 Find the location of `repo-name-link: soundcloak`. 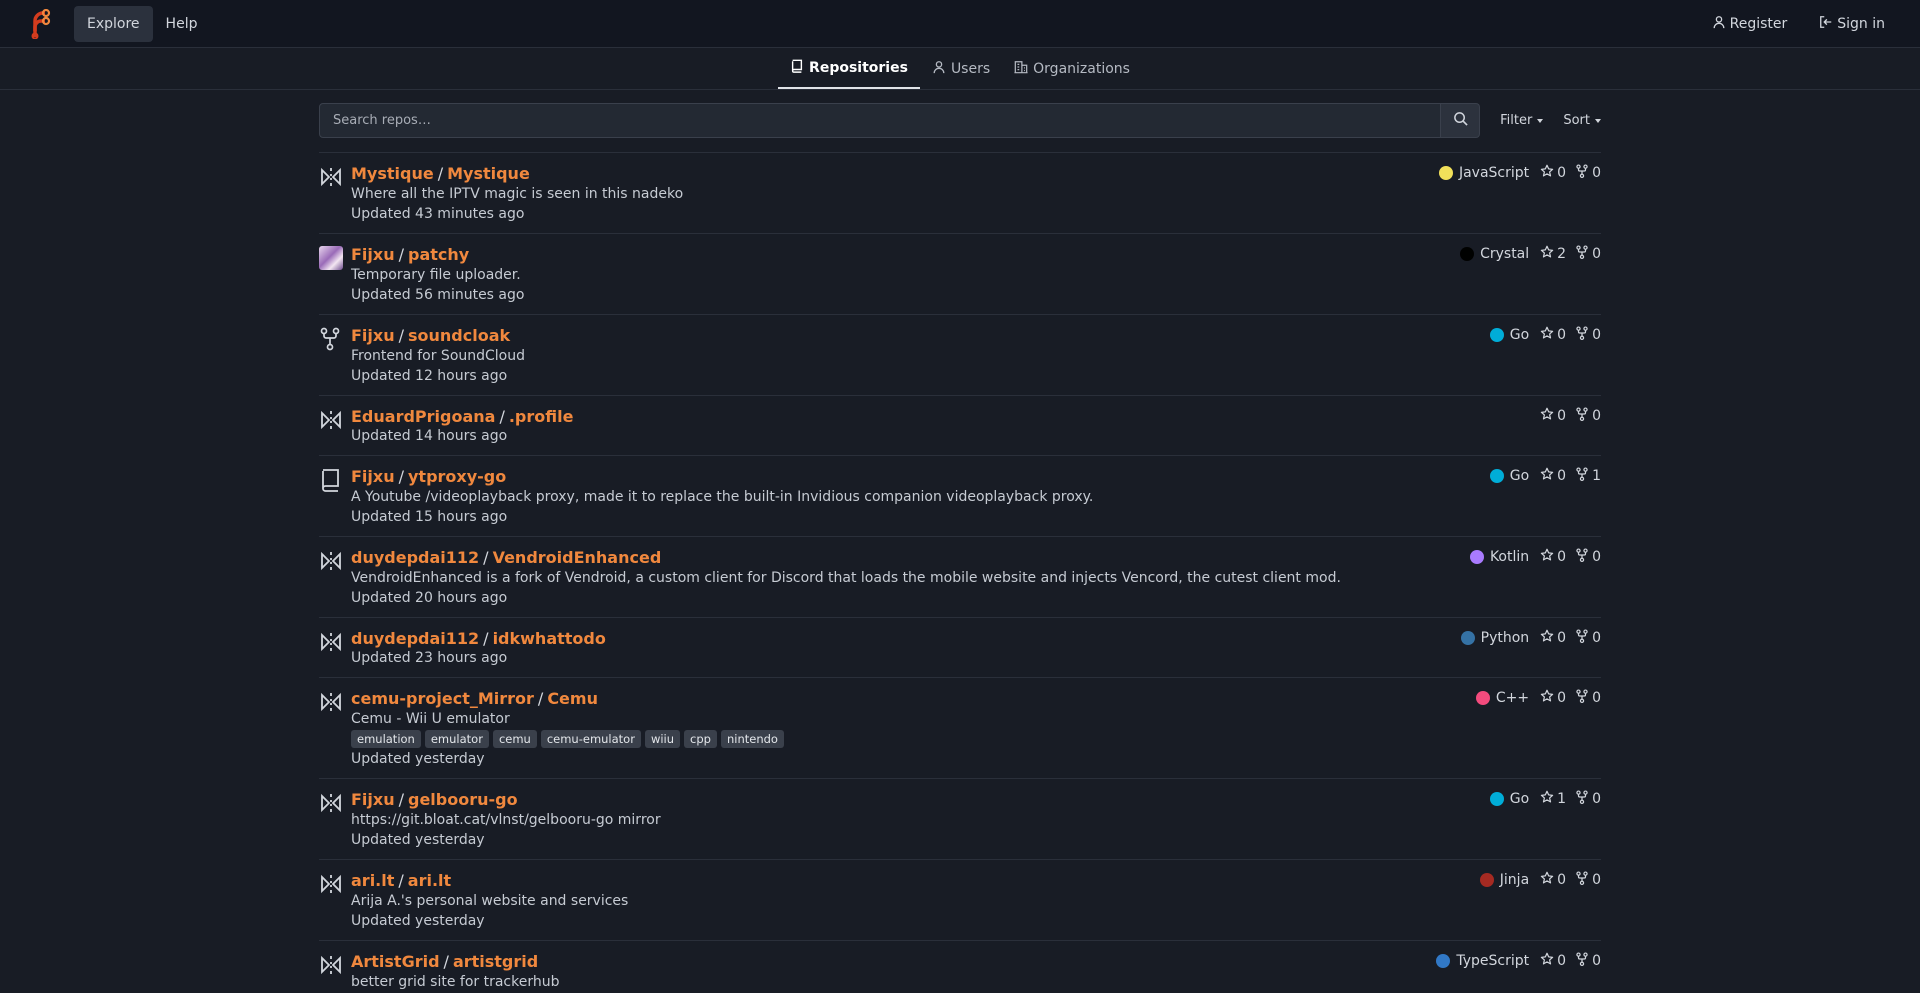

repo-name-link: soundcloak is located at coordinates (459, 335).